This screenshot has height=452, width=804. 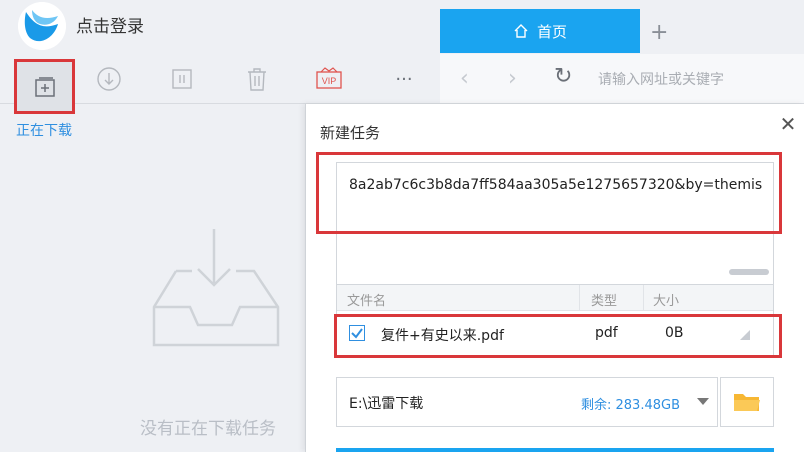 I want to click on more-button: ···, so click(x=404, y=79).